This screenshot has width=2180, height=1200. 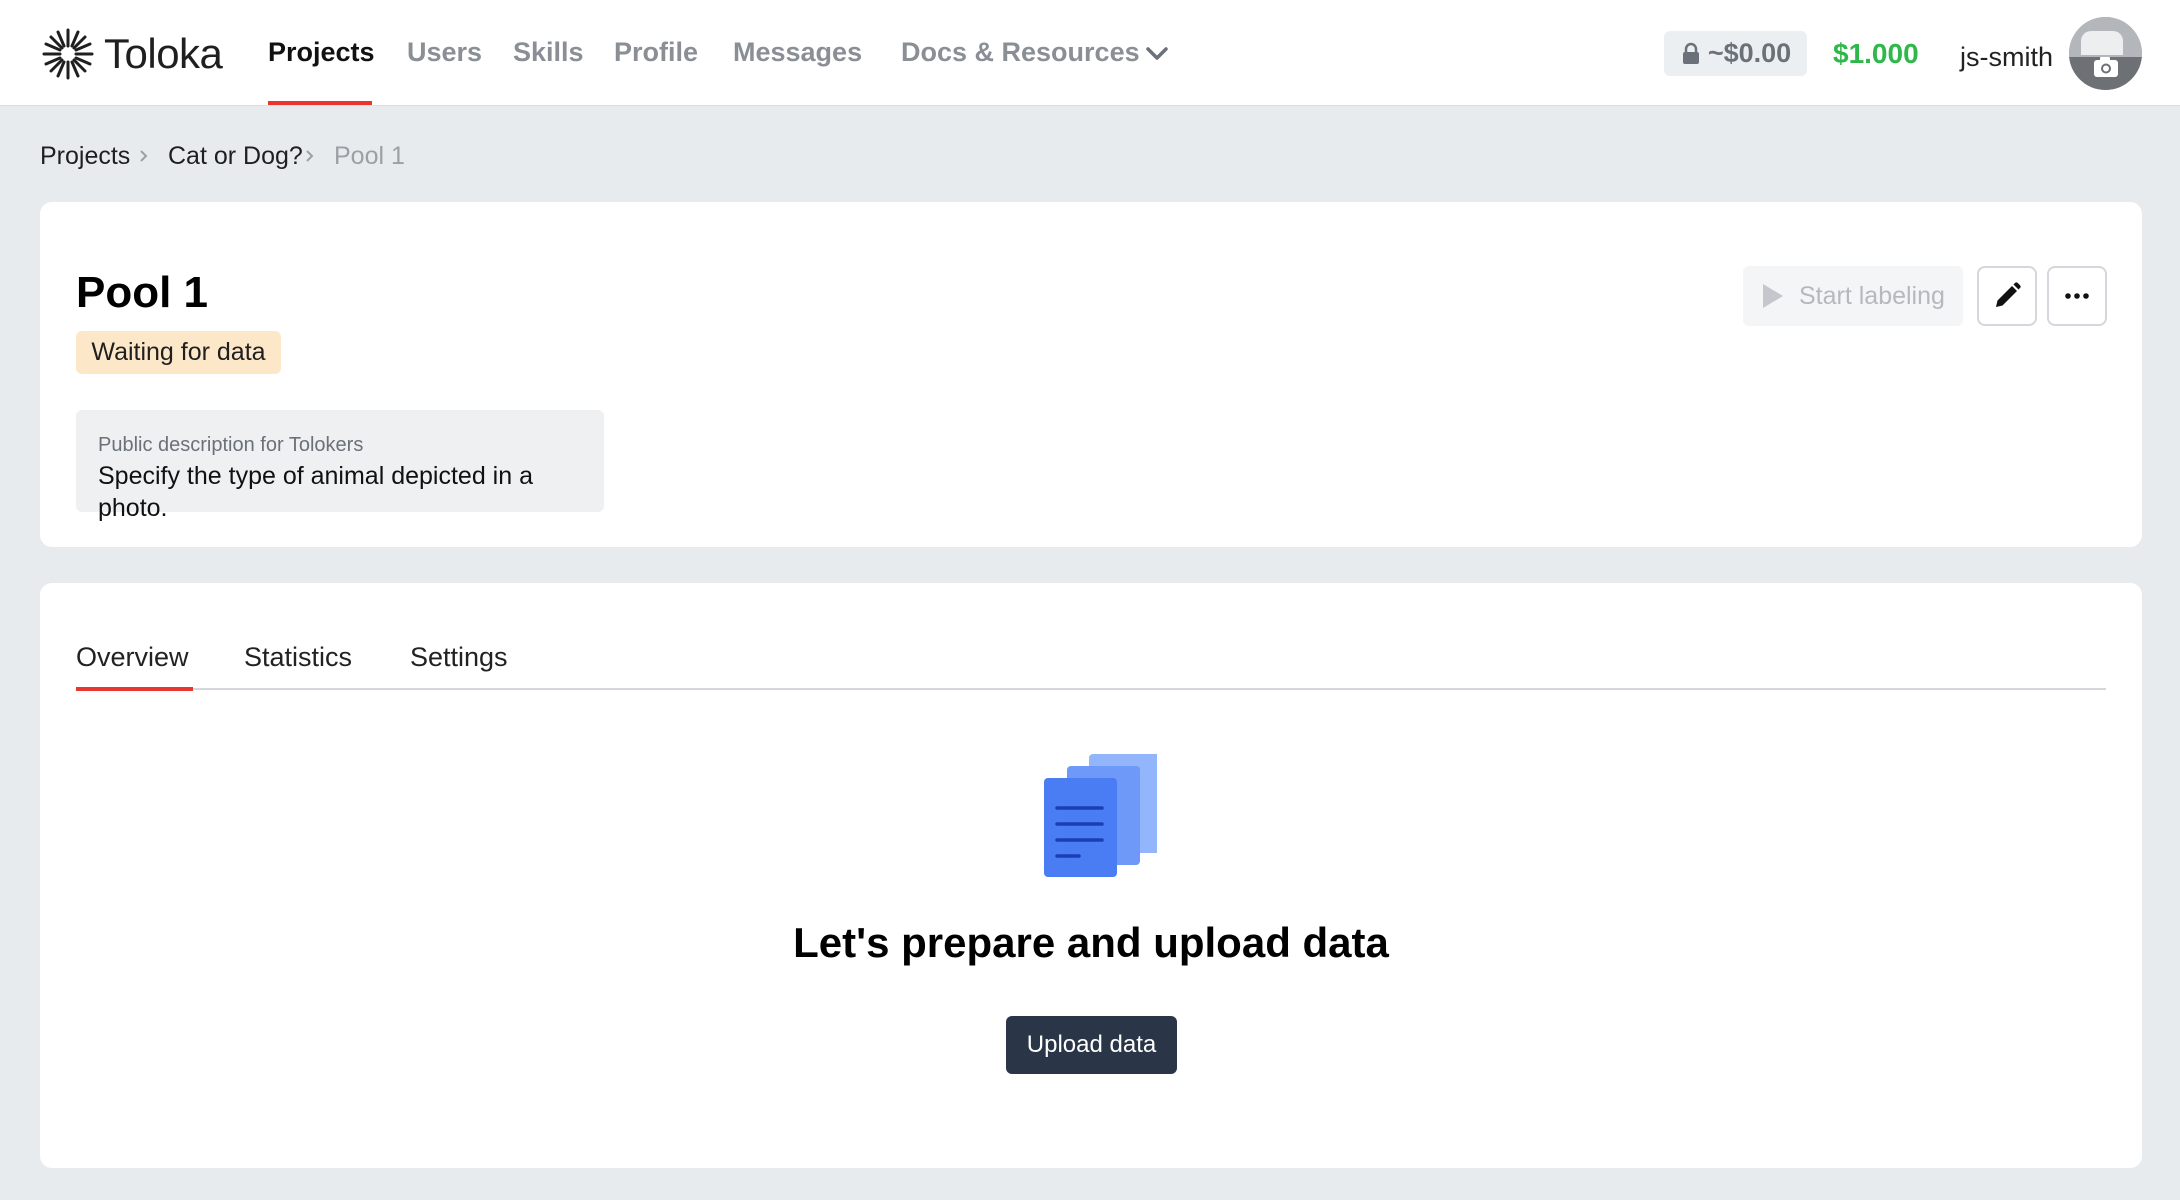 I want to click on upload-data-button: Upload data, so click(x=1091, y=1045).